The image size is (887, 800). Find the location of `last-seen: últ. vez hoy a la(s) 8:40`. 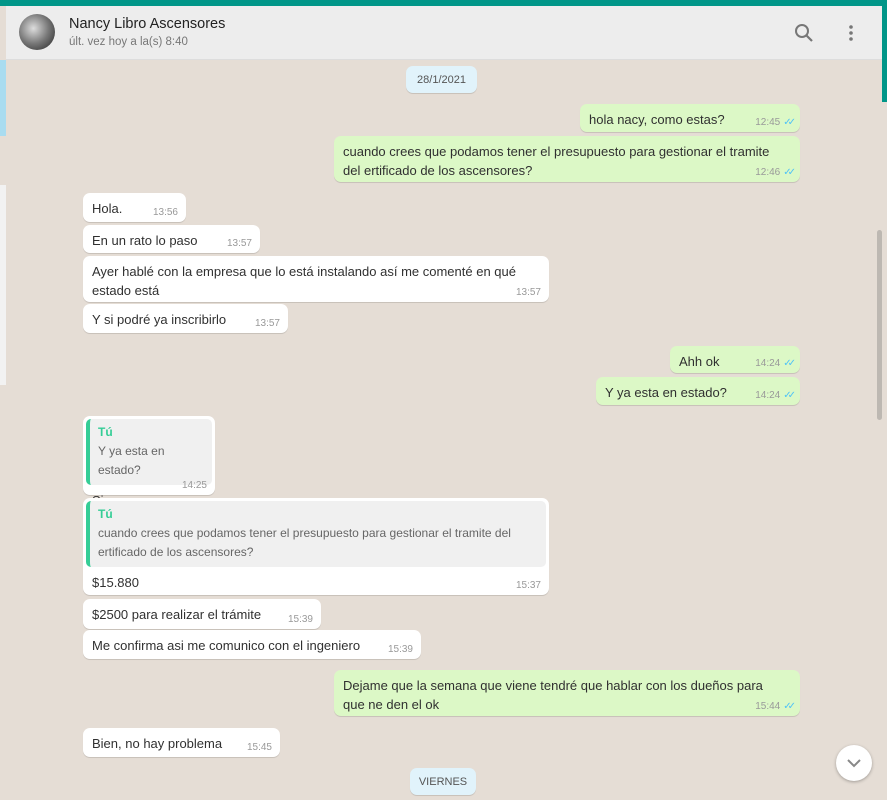

last-seen: últ. vez hoy a la(s) 8:40 is located at coordinates (128, 42).